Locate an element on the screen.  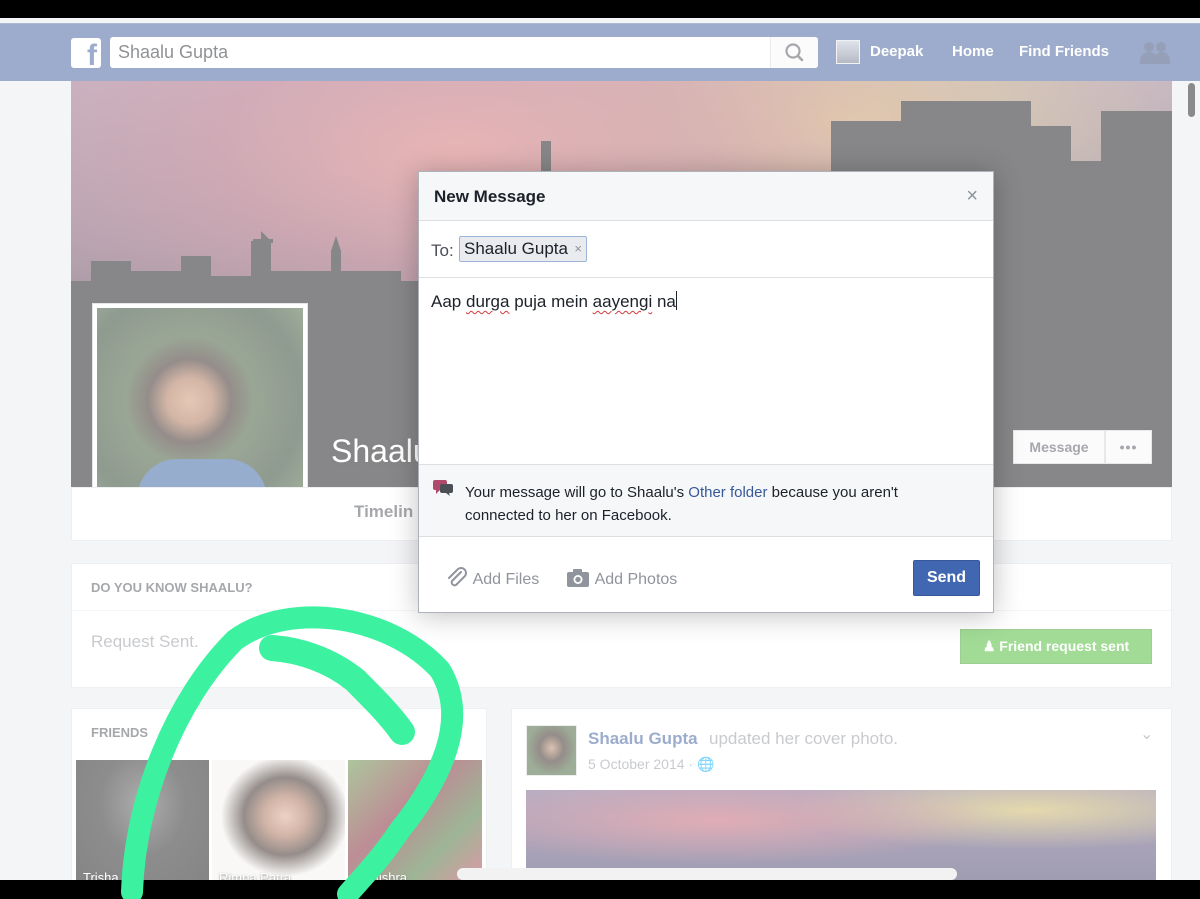
dialog-title: New Message is located at coordinates (490, 196).